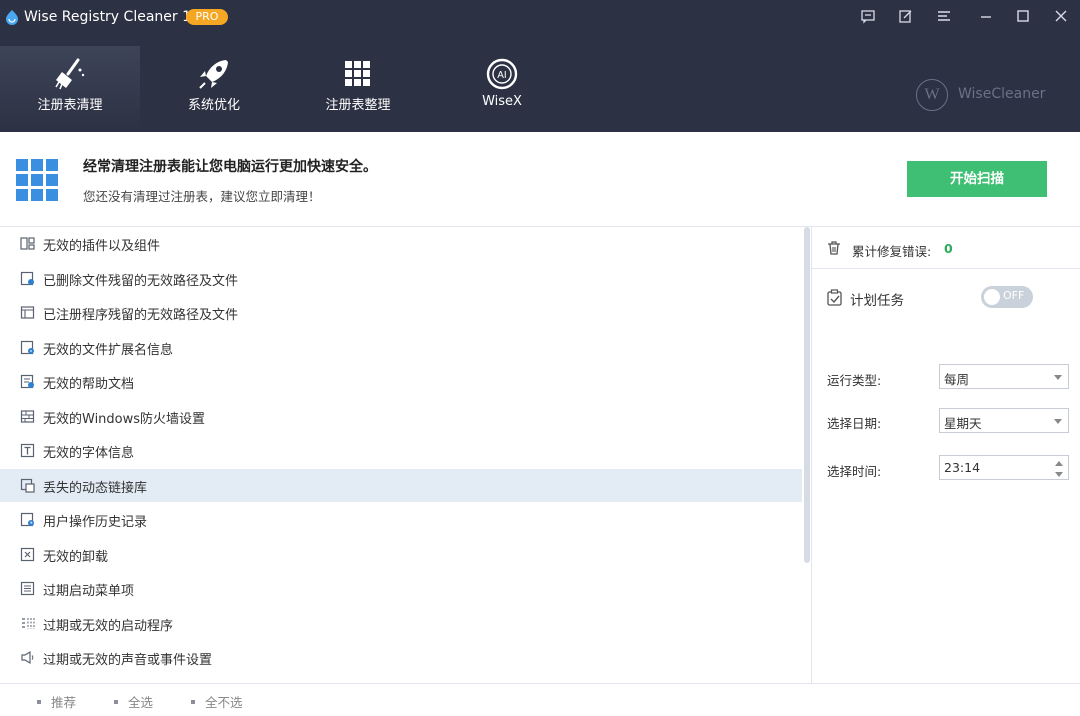  I want to click on fixed-errors-row: 累计修复错误: 0, so click(946, 248).